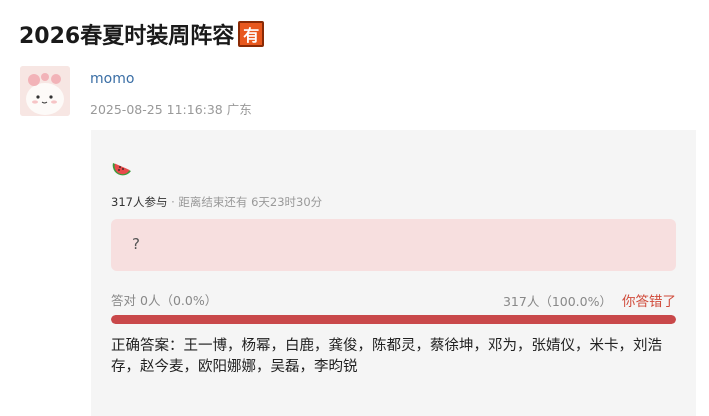 This screenshot has height=416, width=709. What do you see at coordinates (557, 301) in the screenshot?
I see `total-result-count: 317人（100.0%）` at bounding box center [557, 301].